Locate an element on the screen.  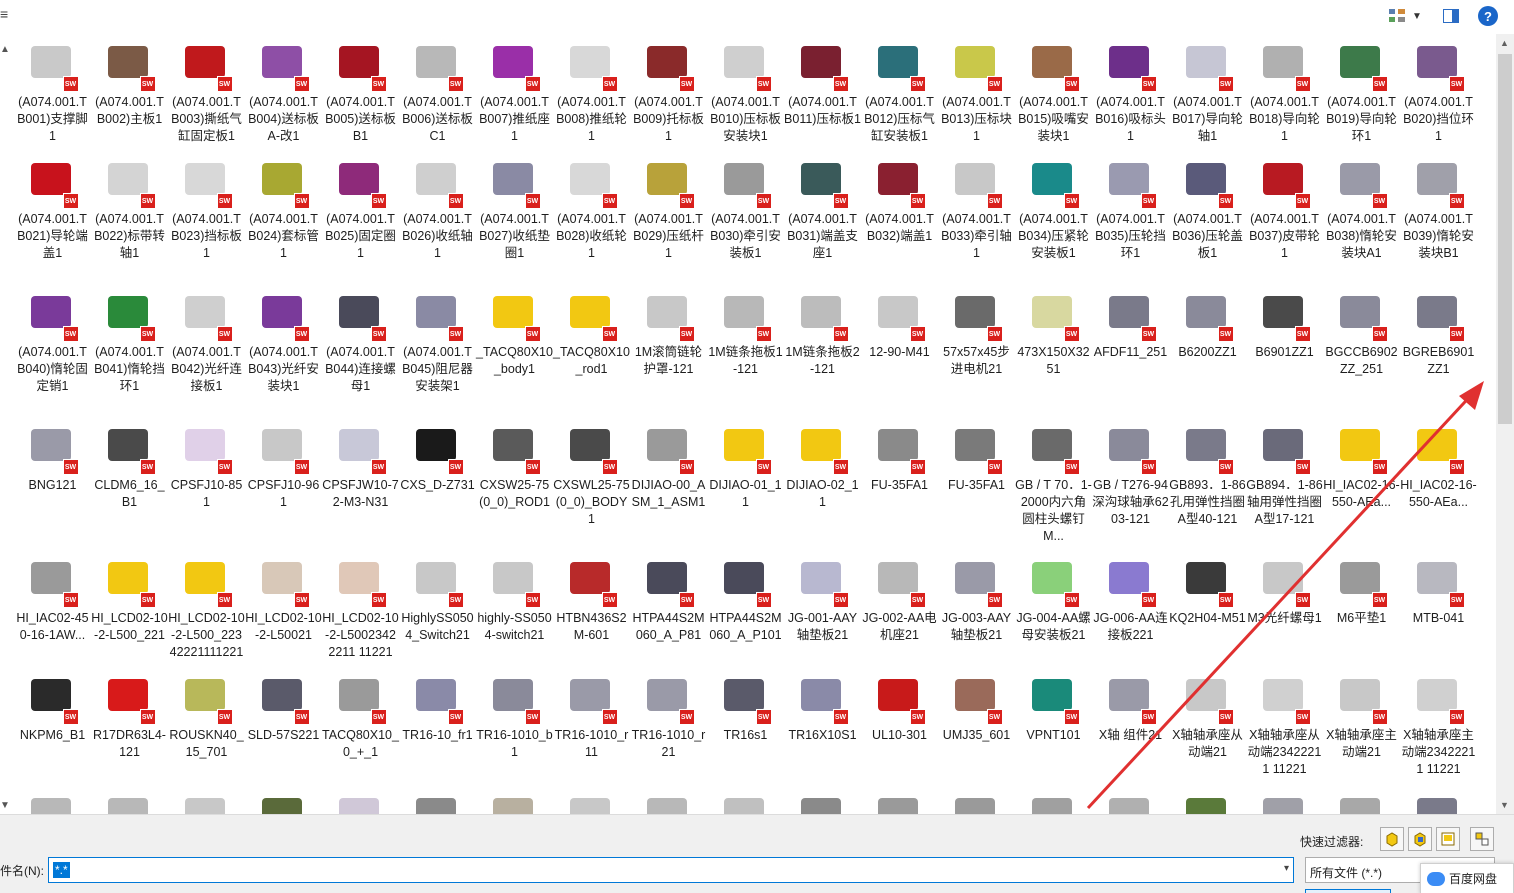
file-item: SW (A074.001.TB035)压轮挡环1 is located at coordinates (1130, 216).